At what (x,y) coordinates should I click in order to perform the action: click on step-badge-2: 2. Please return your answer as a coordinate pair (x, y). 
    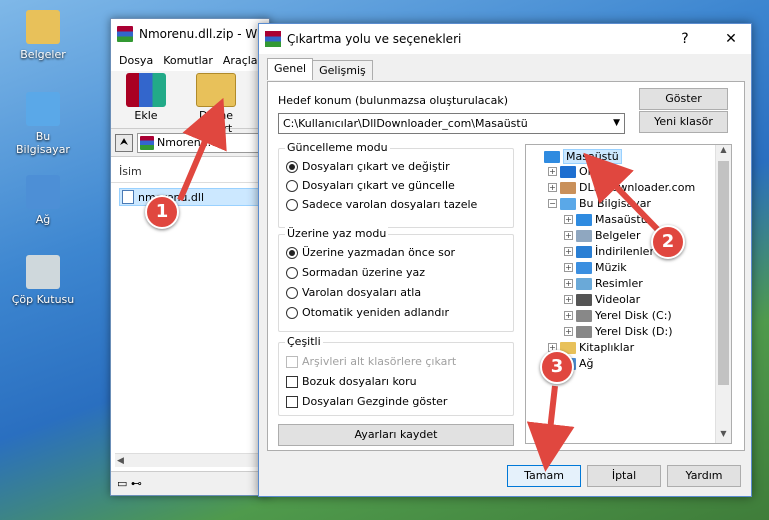
    Looking at the image, I should click on (668, 242).